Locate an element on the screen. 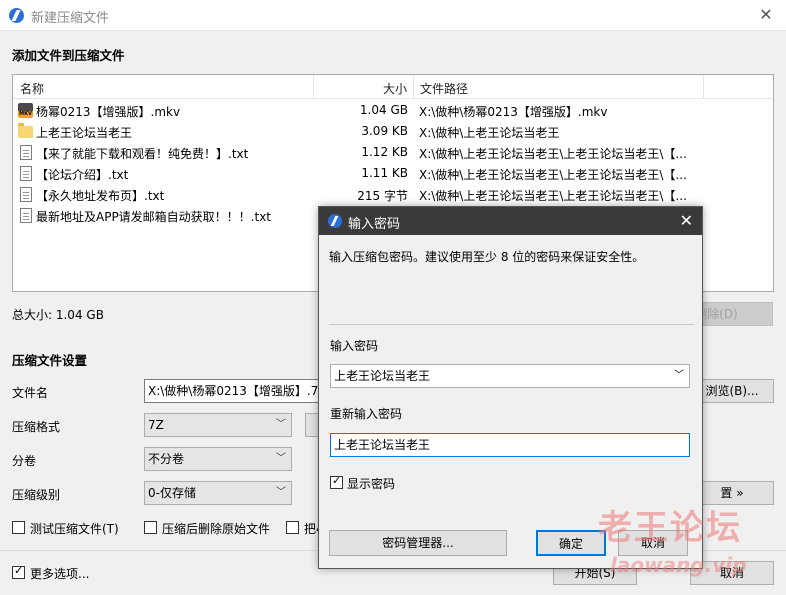 This screenshot has height=595, width=786. file-list-header: 名称 大小 文件路径 is located at coordinates (393, 87).